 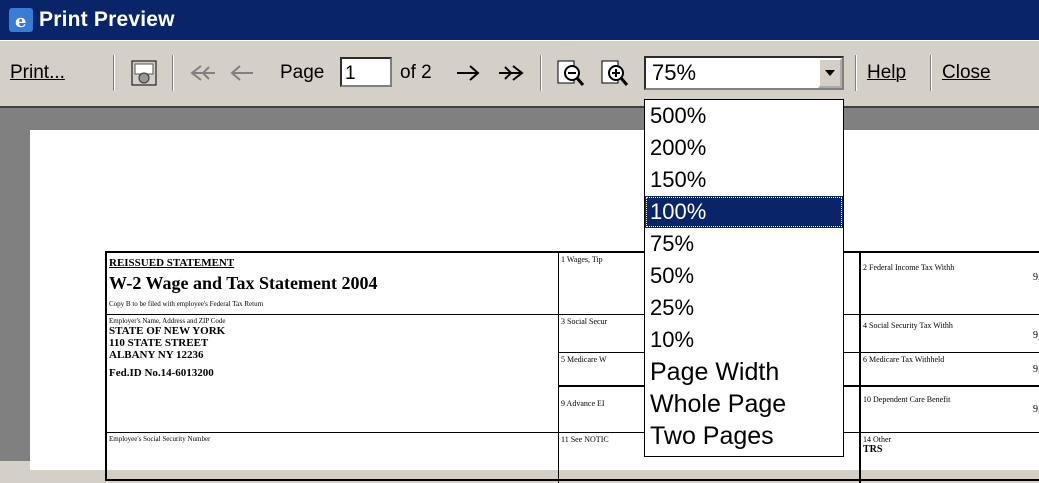 What do you see at coordinates (366, 72) in the screenshot?
I see `page-number-input: 1` at bounding box center [366, 72].